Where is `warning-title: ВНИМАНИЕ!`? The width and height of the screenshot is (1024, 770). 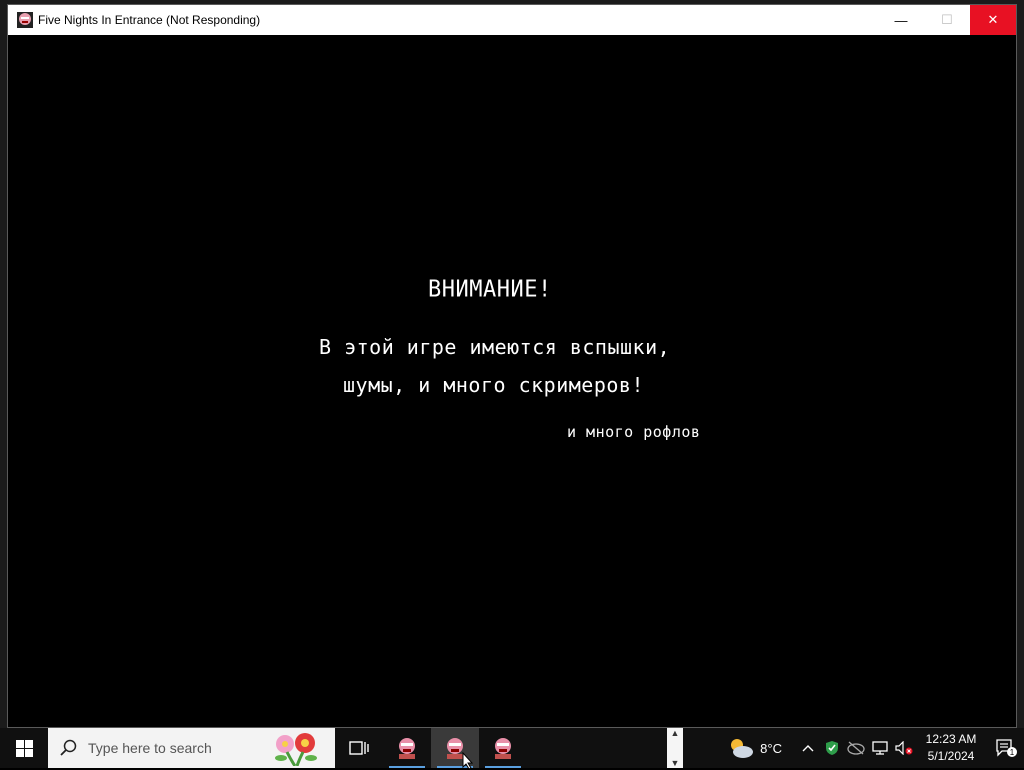
warning-title: ВНИМАНИЕ! is located at coordinates (490, 289).